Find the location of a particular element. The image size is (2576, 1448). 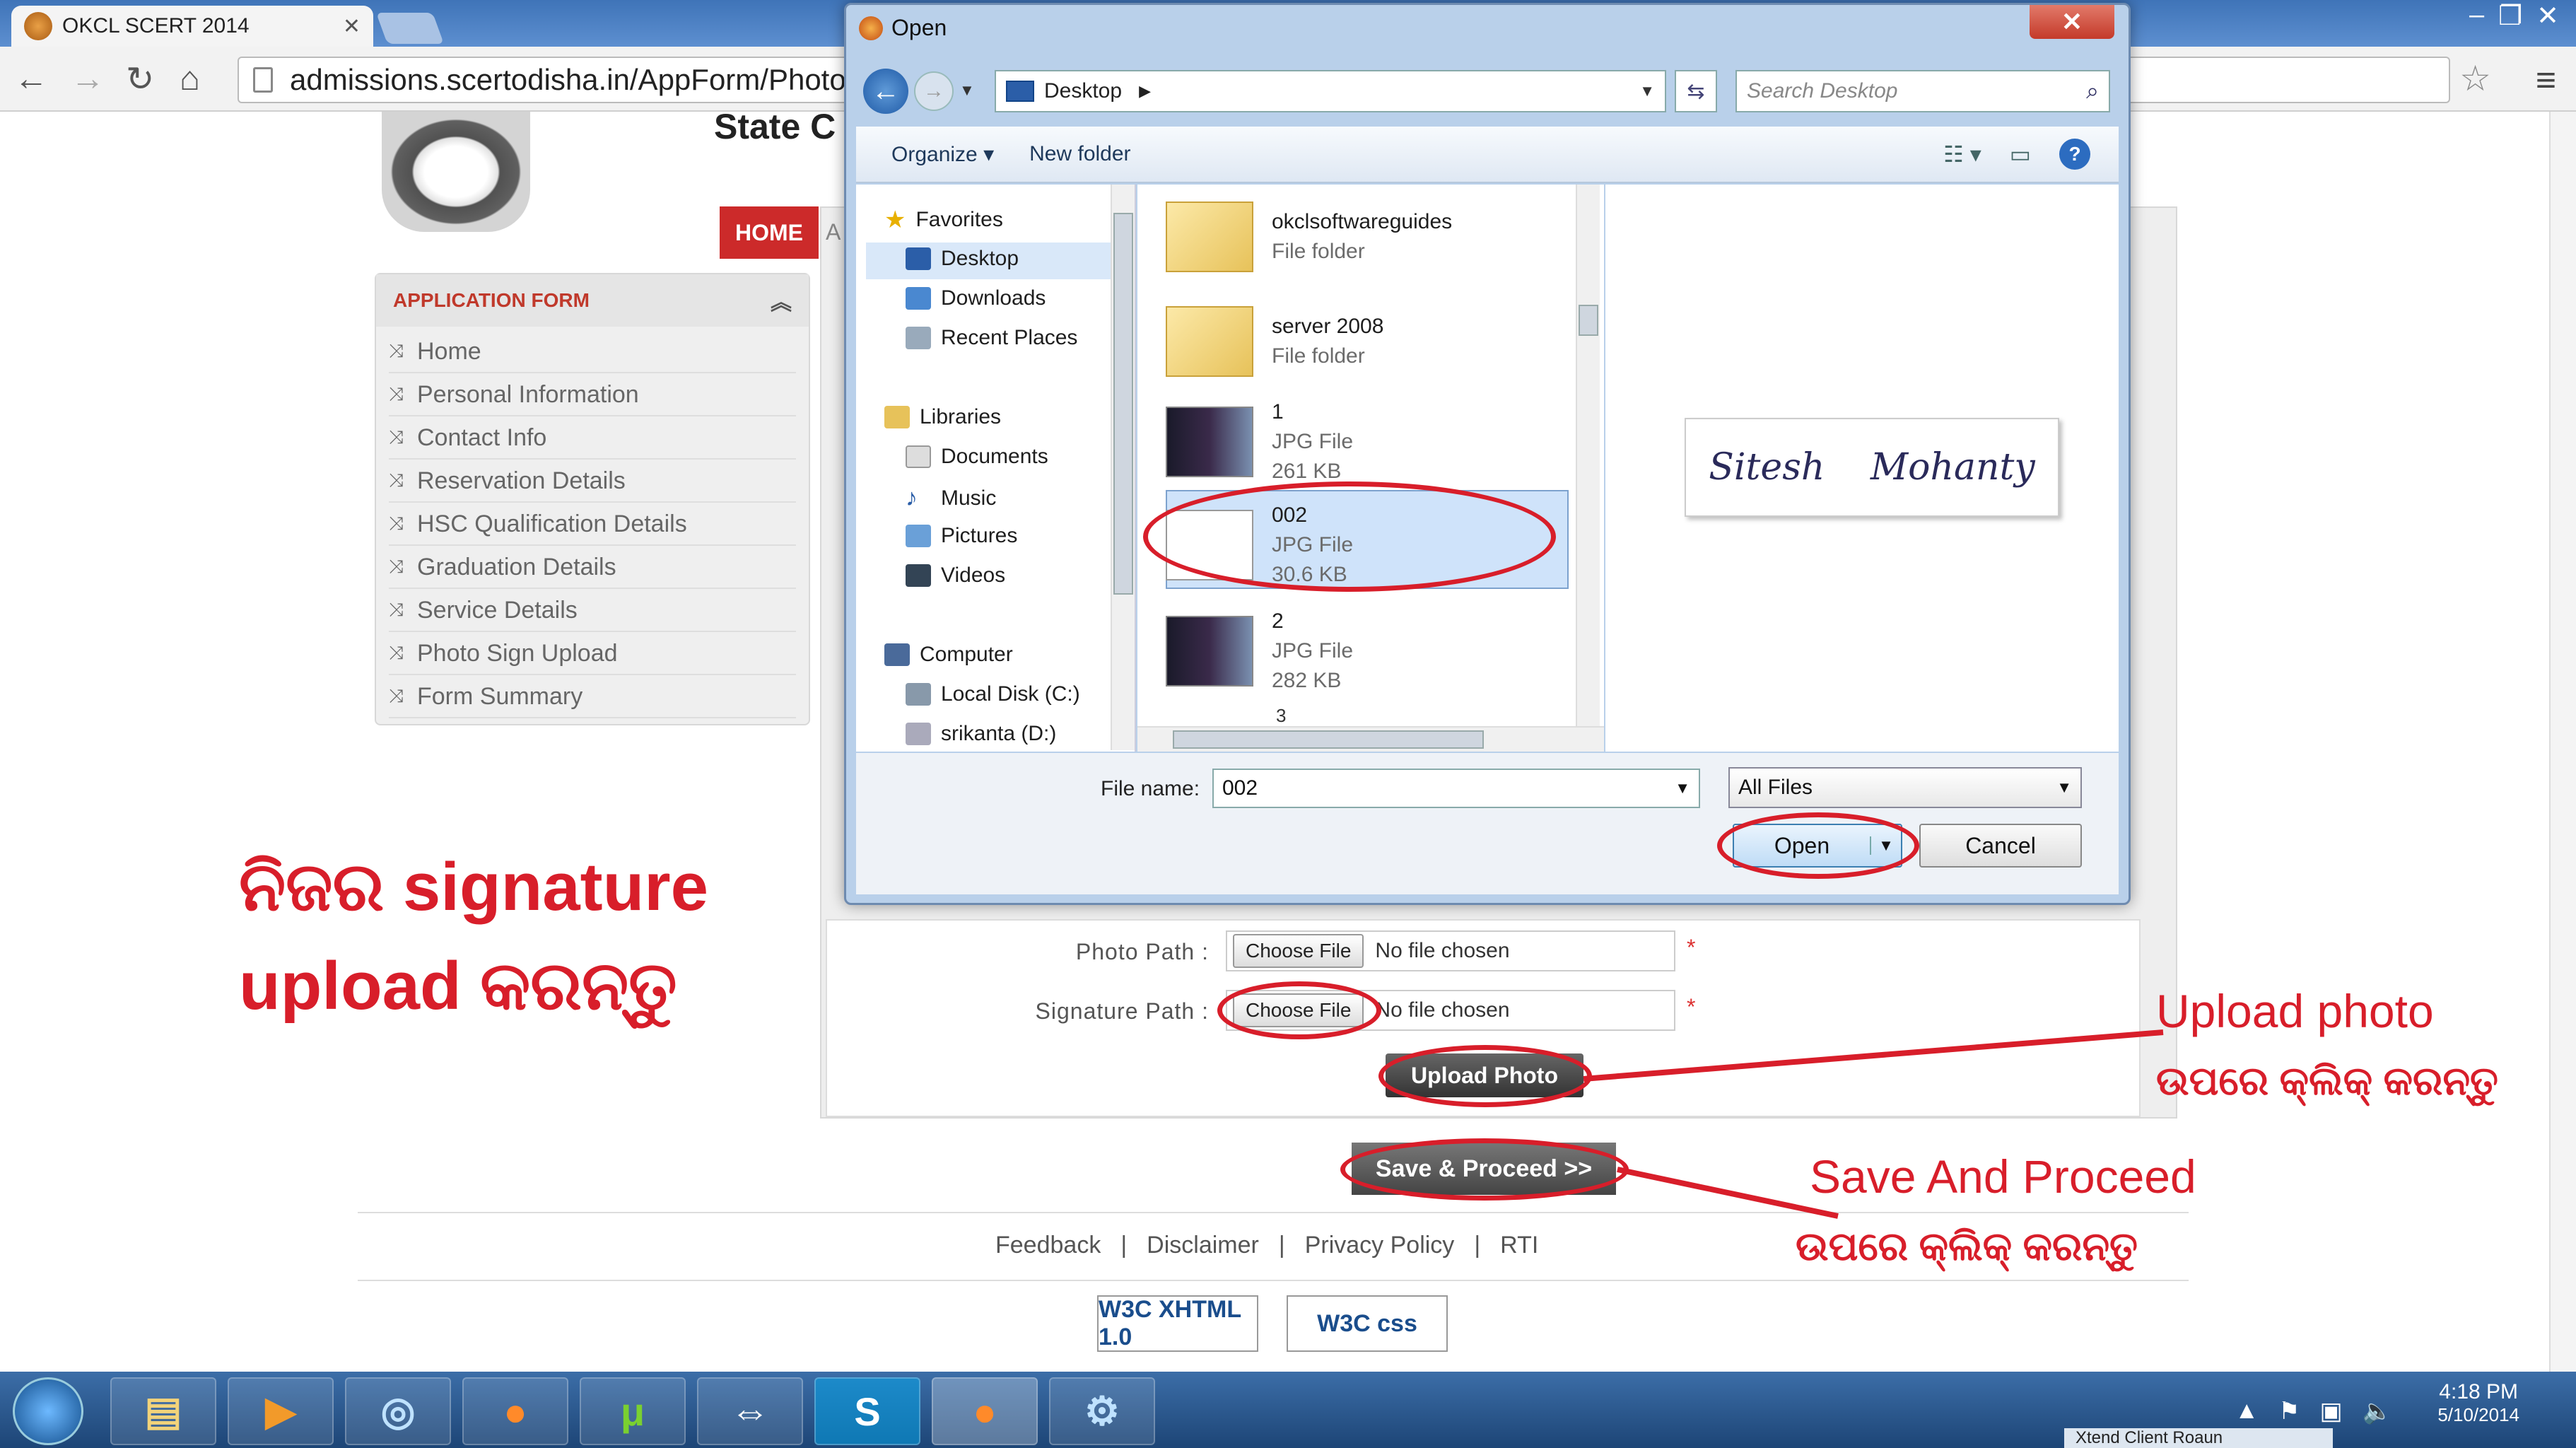

tree-pictures: Pictures is located at coordinates (962, 536).